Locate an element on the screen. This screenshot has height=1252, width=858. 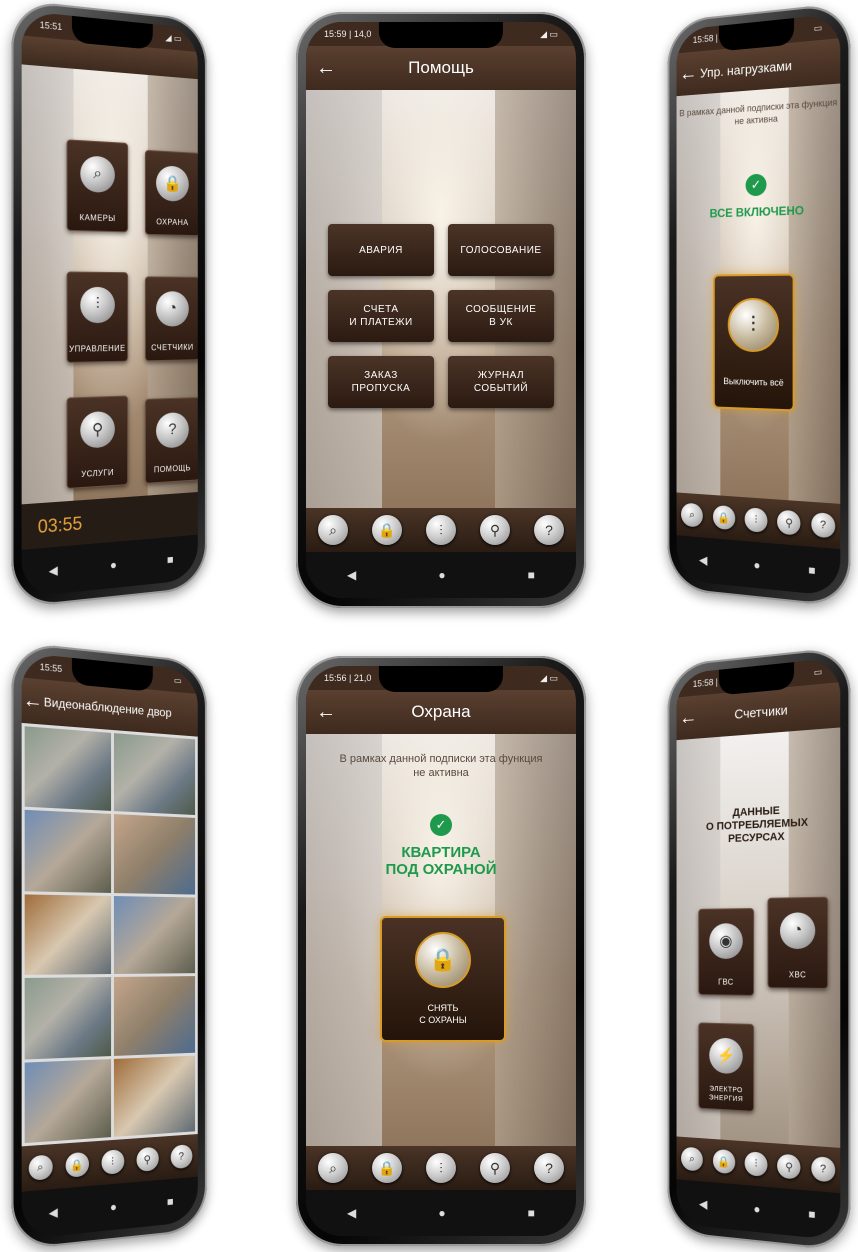
system-navbar: ◀ ● ■ is located at coordinates (441, 1213).